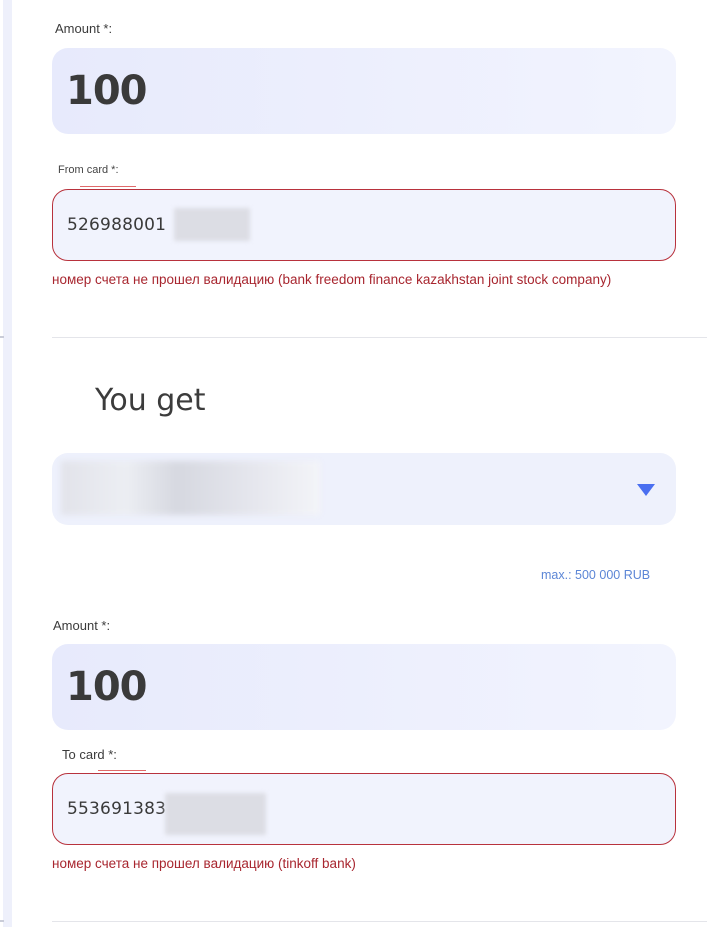 This screenshot has width=707, height=927. I want to click on get-amount-value: 100, so click(106, 687).